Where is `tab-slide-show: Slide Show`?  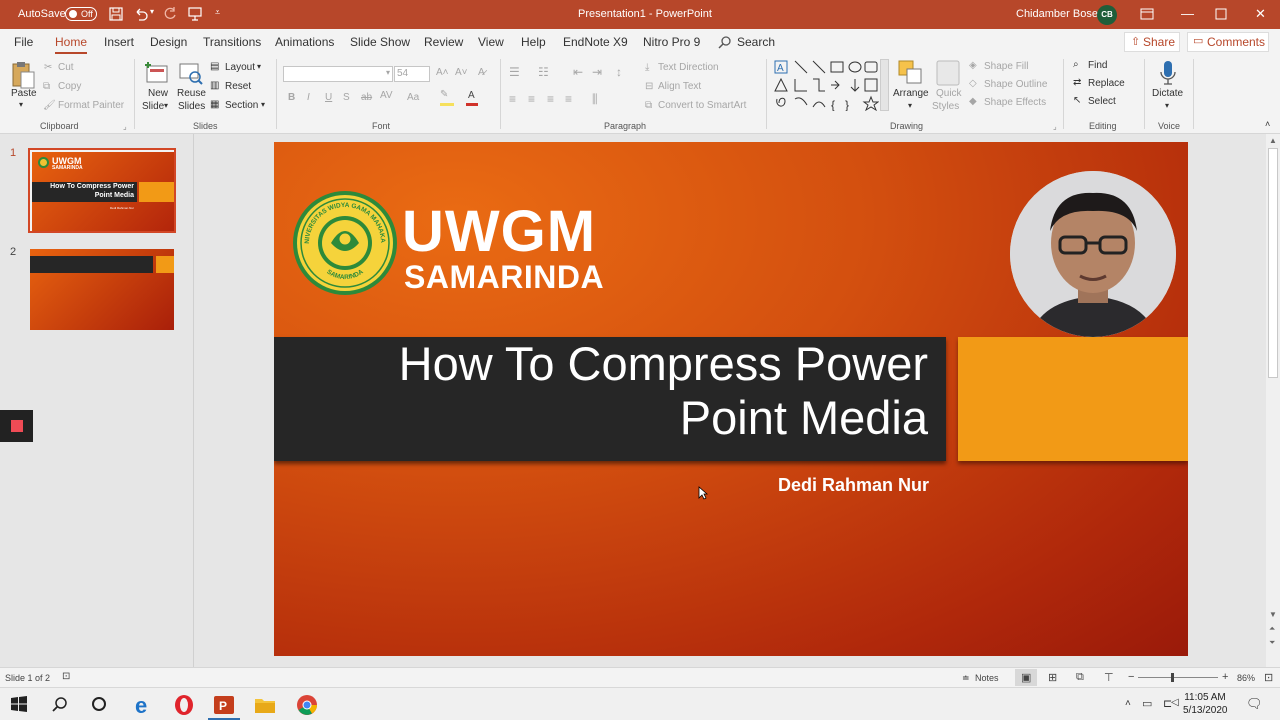
tab-slide-show: Slide Show is located at coordinates (380, 42).